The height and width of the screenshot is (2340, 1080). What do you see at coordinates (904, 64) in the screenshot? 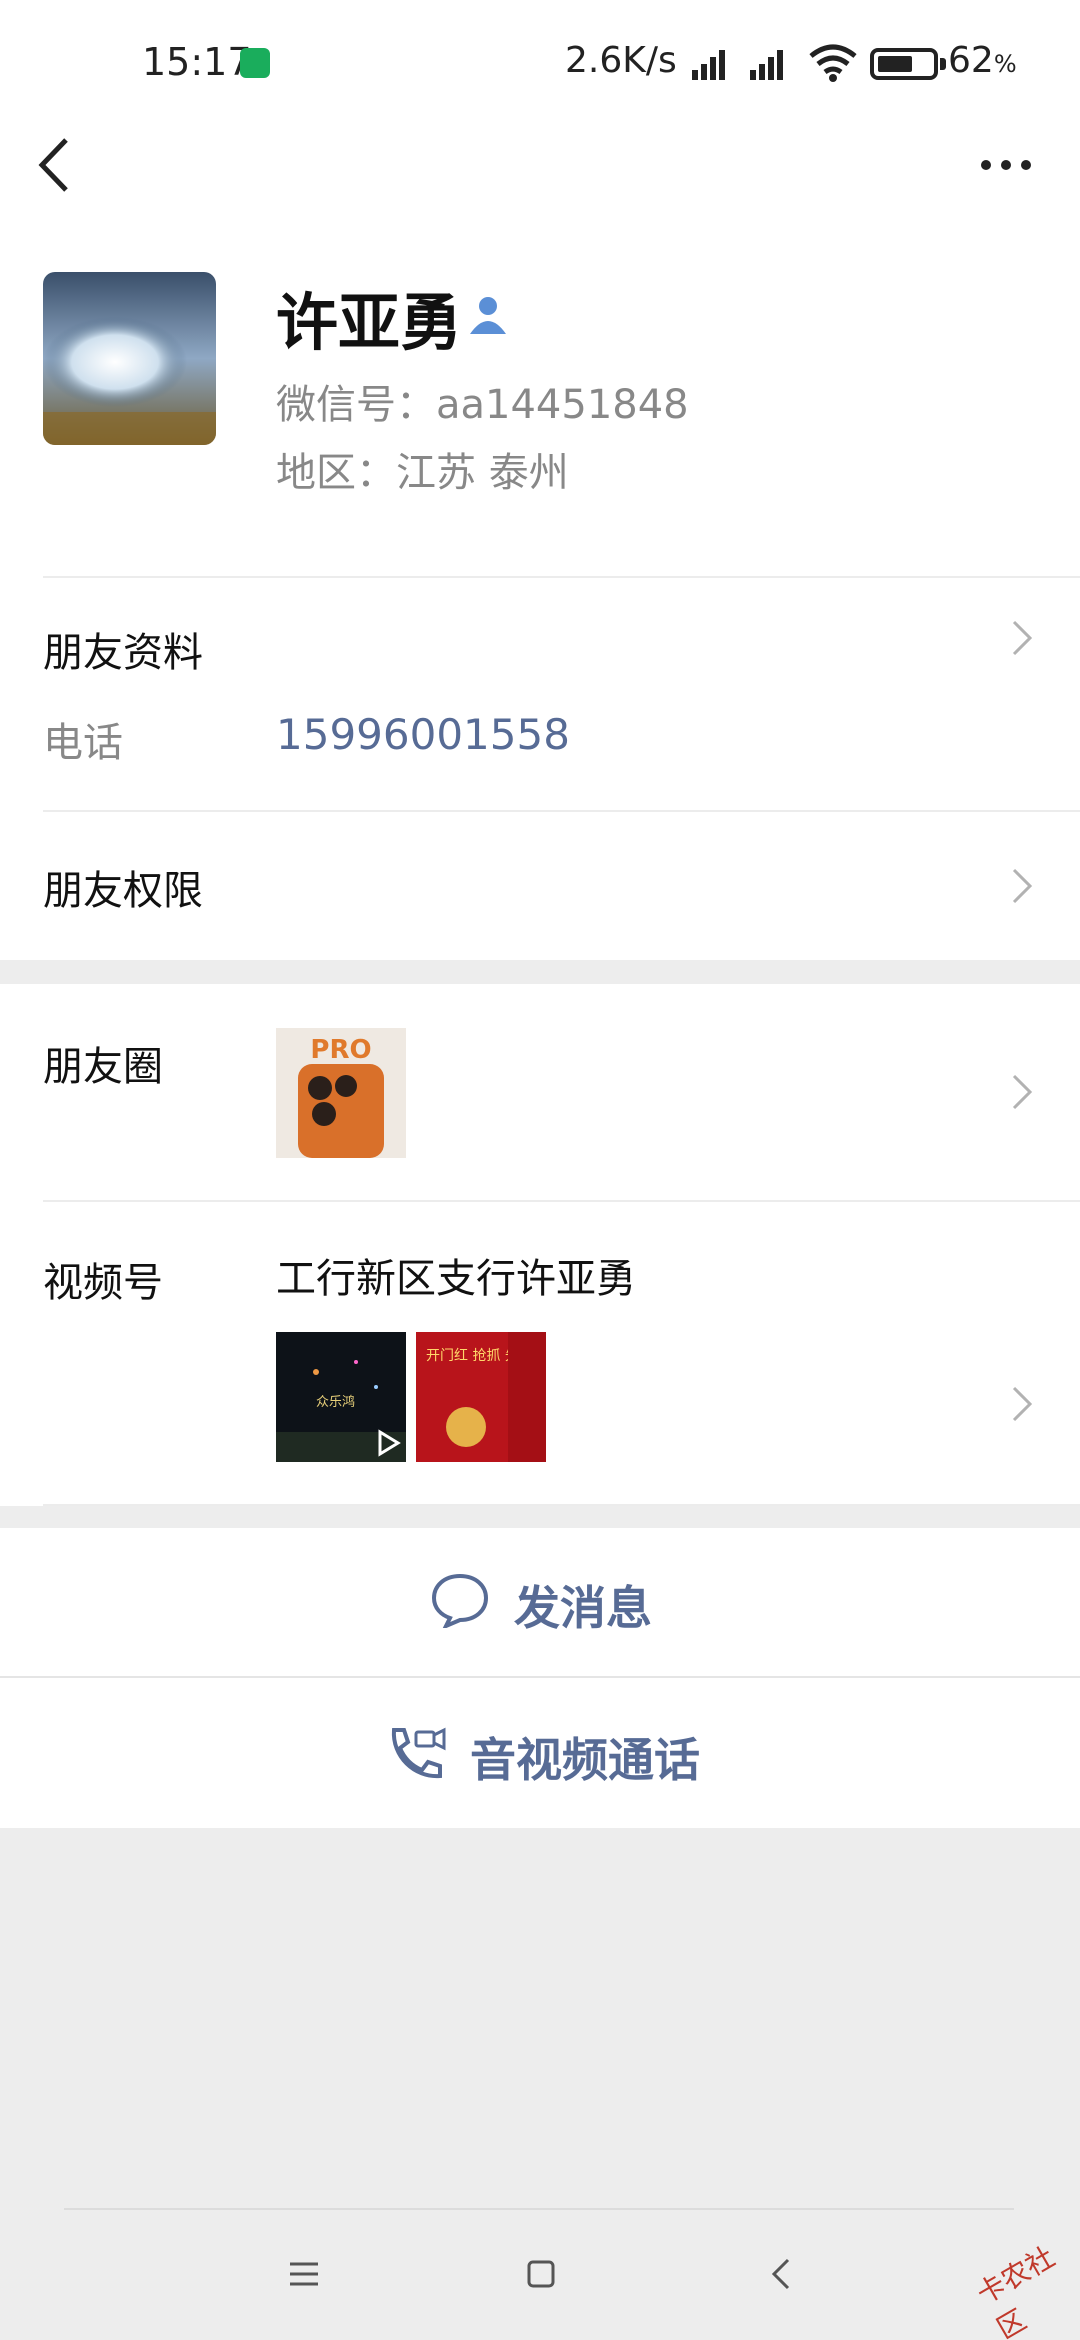
I see `battery-icon` at bounding box center [904, 64].